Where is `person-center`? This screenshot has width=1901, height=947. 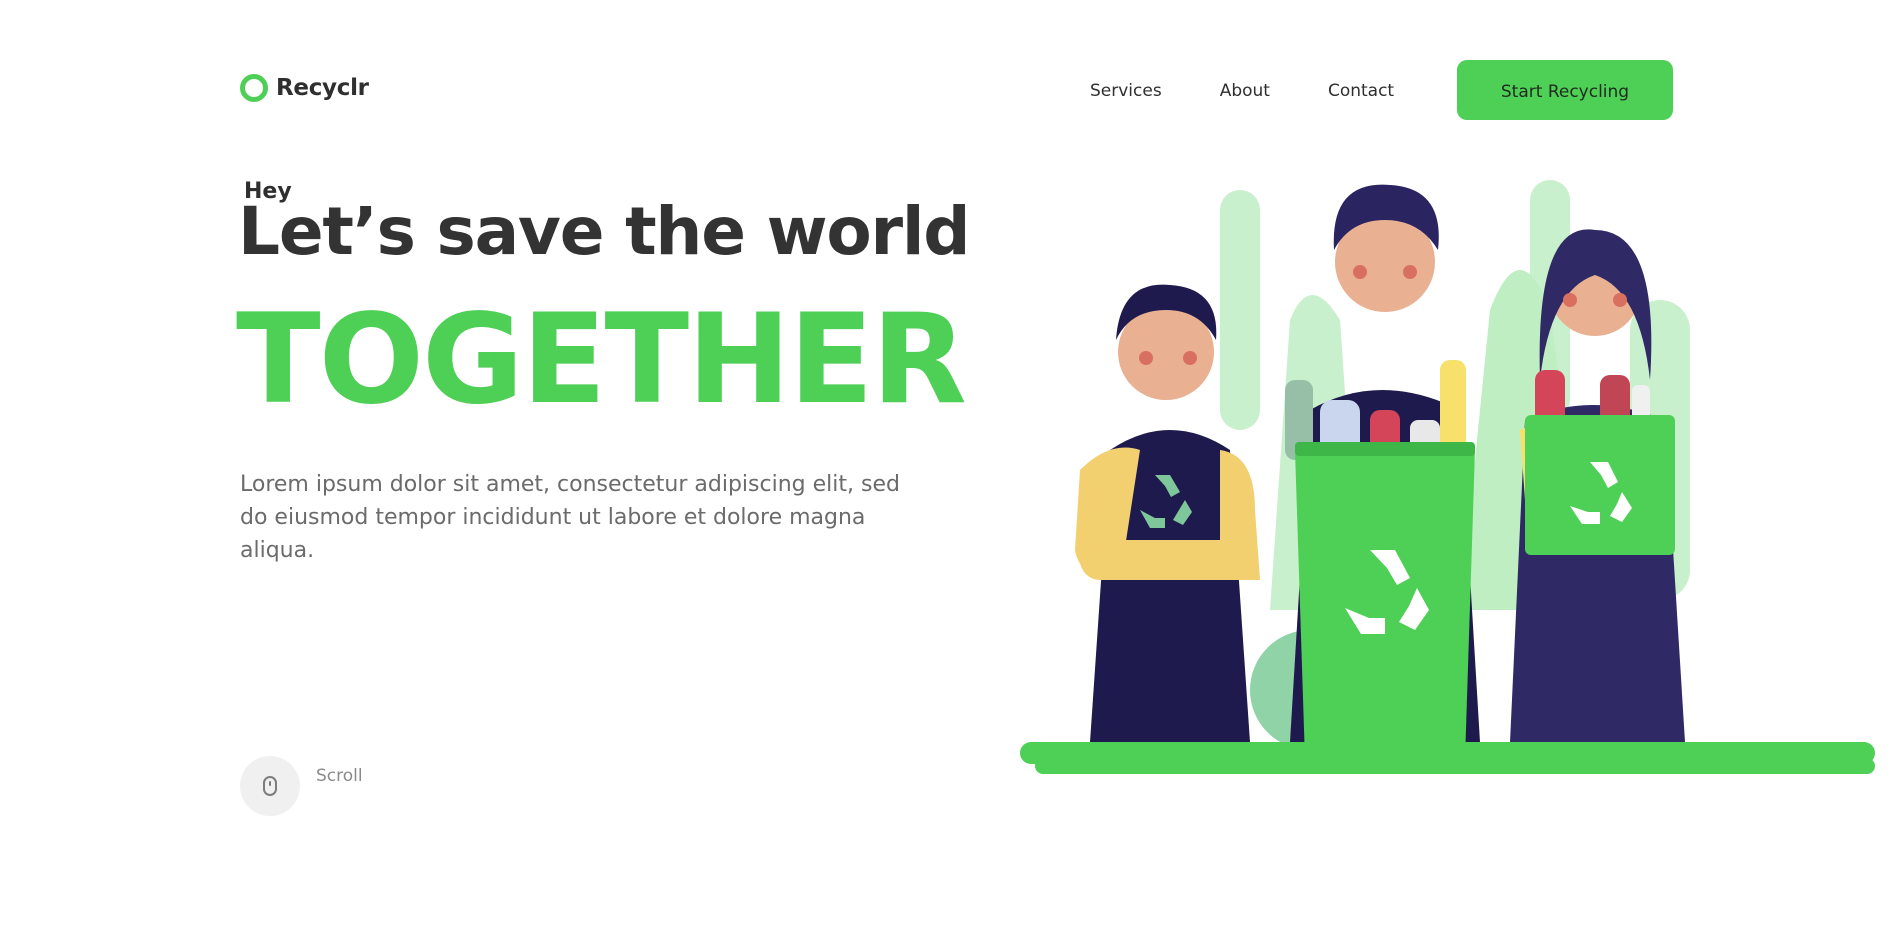 person-center is located at coordinates (1382, 472).